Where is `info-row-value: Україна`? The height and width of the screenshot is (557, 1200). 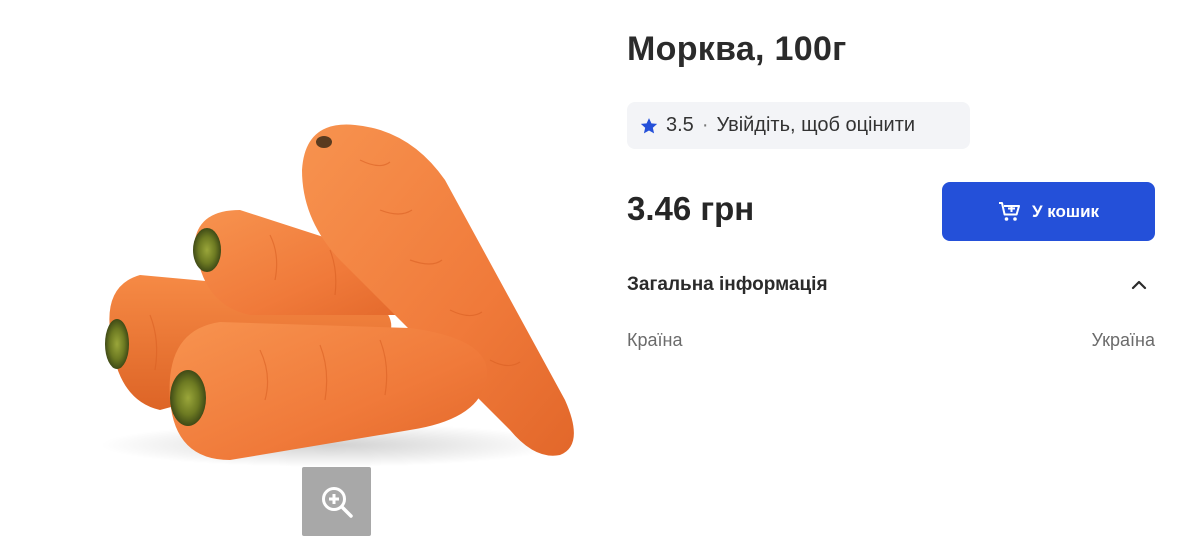
info-row-value: Україна is located at coordinates (1123, 340).